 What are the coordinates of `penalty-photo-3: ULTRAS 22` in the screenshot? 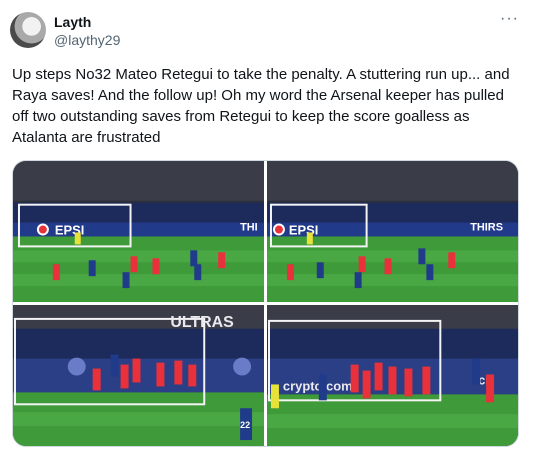 It's located at (138, 375).